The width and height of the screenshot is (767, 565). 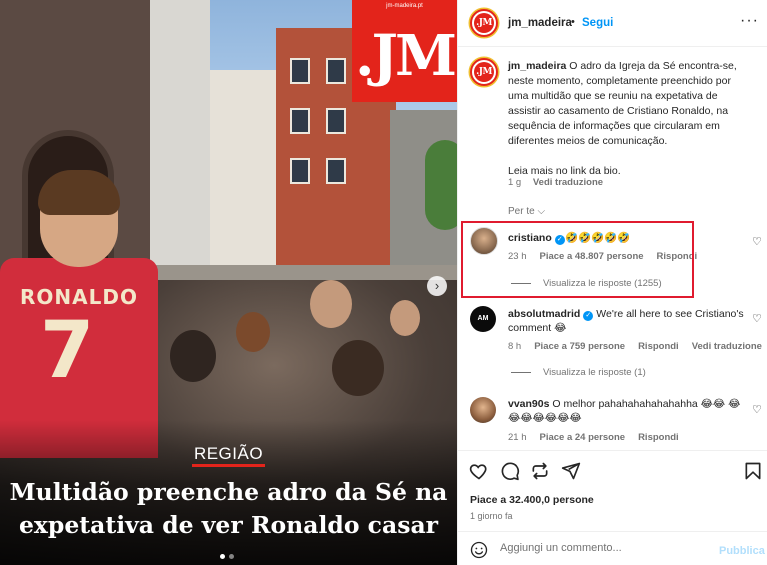 I want to click on account-avatar: .JM, so click(x=484, y=23).